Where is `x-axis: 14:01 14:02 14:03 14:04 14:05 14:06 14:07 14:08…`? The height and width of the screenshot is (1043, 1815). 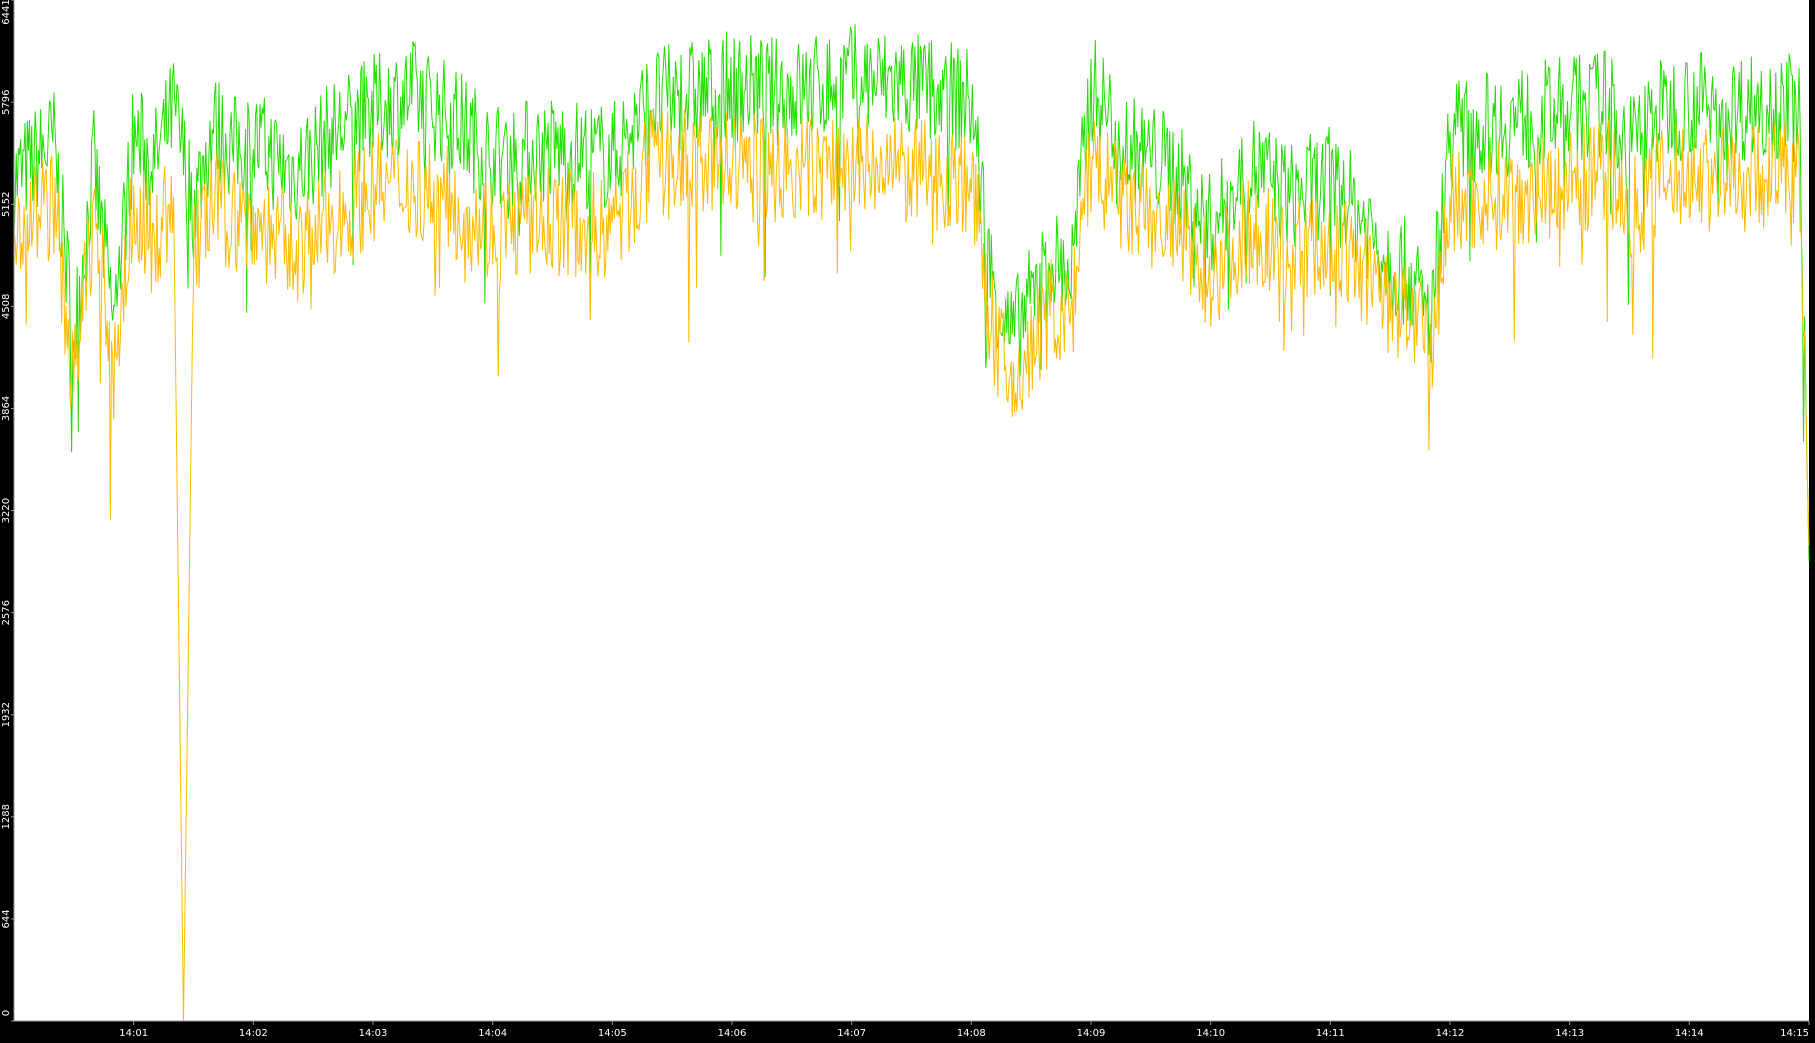 x-axis: 14:01 14:02 14:03 14:04 14:05 14:06 14:07 14:08… is located at coordinates (912, 1029).